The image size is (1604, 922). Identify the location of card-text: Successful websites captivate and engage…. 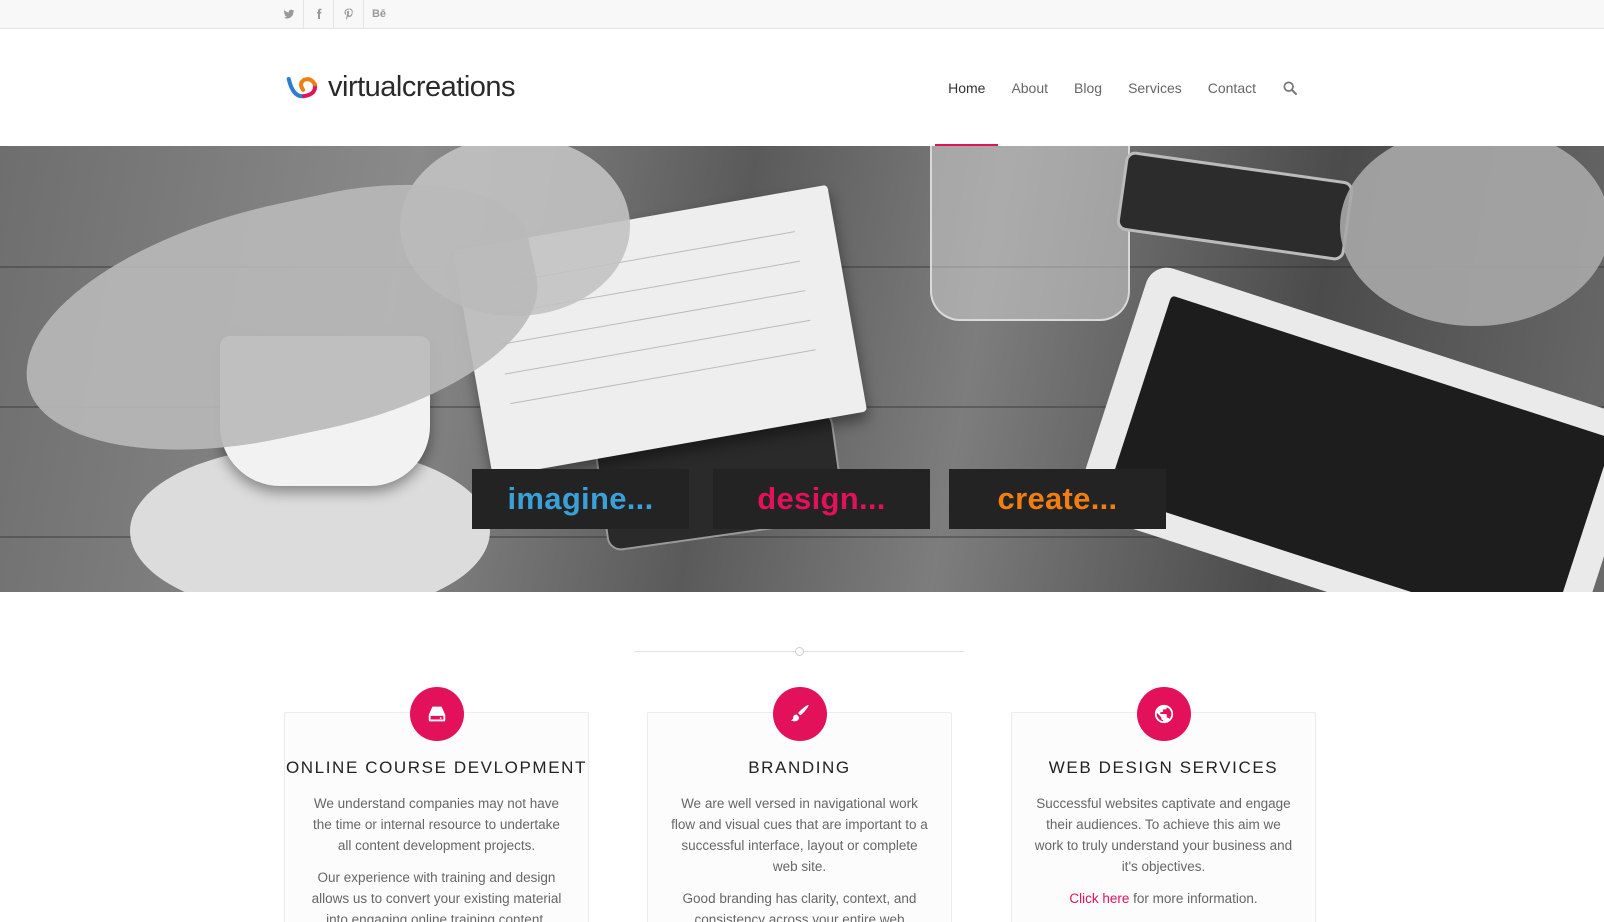
(1163, 835).